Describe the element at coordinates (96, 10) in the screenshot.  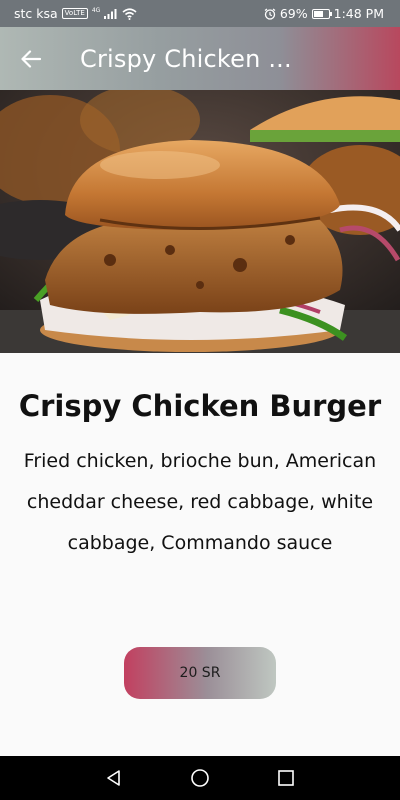
I see `network-type: 4G` at that location.